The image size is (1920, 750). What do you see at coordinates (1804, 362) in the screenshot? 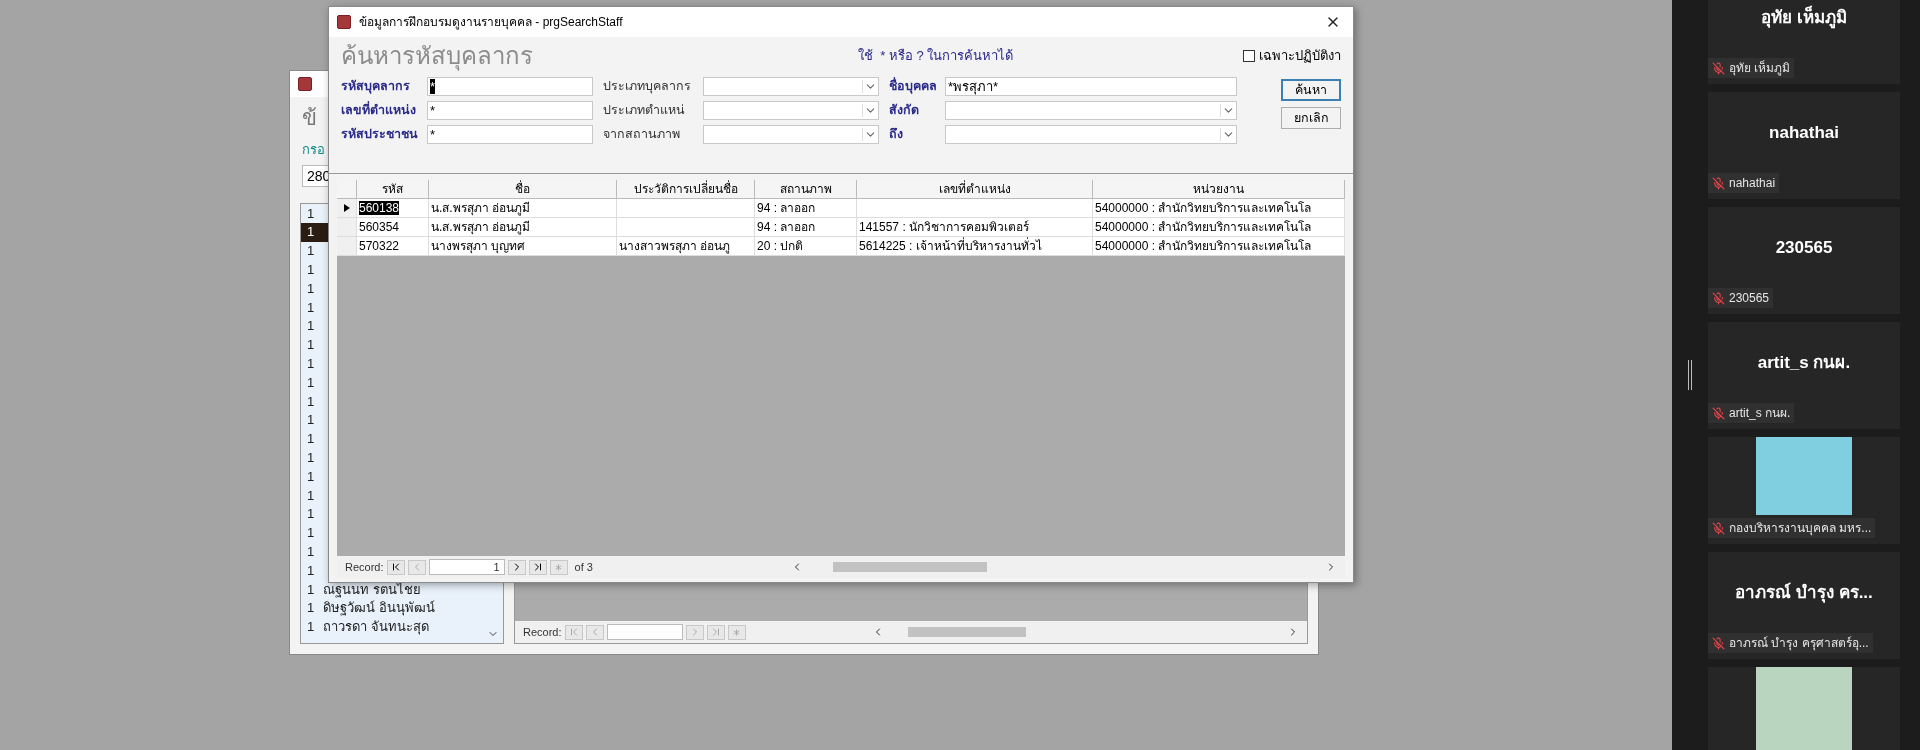
I see `participant-name: artit_s กนผ.` at bounding box center [1804, 362].